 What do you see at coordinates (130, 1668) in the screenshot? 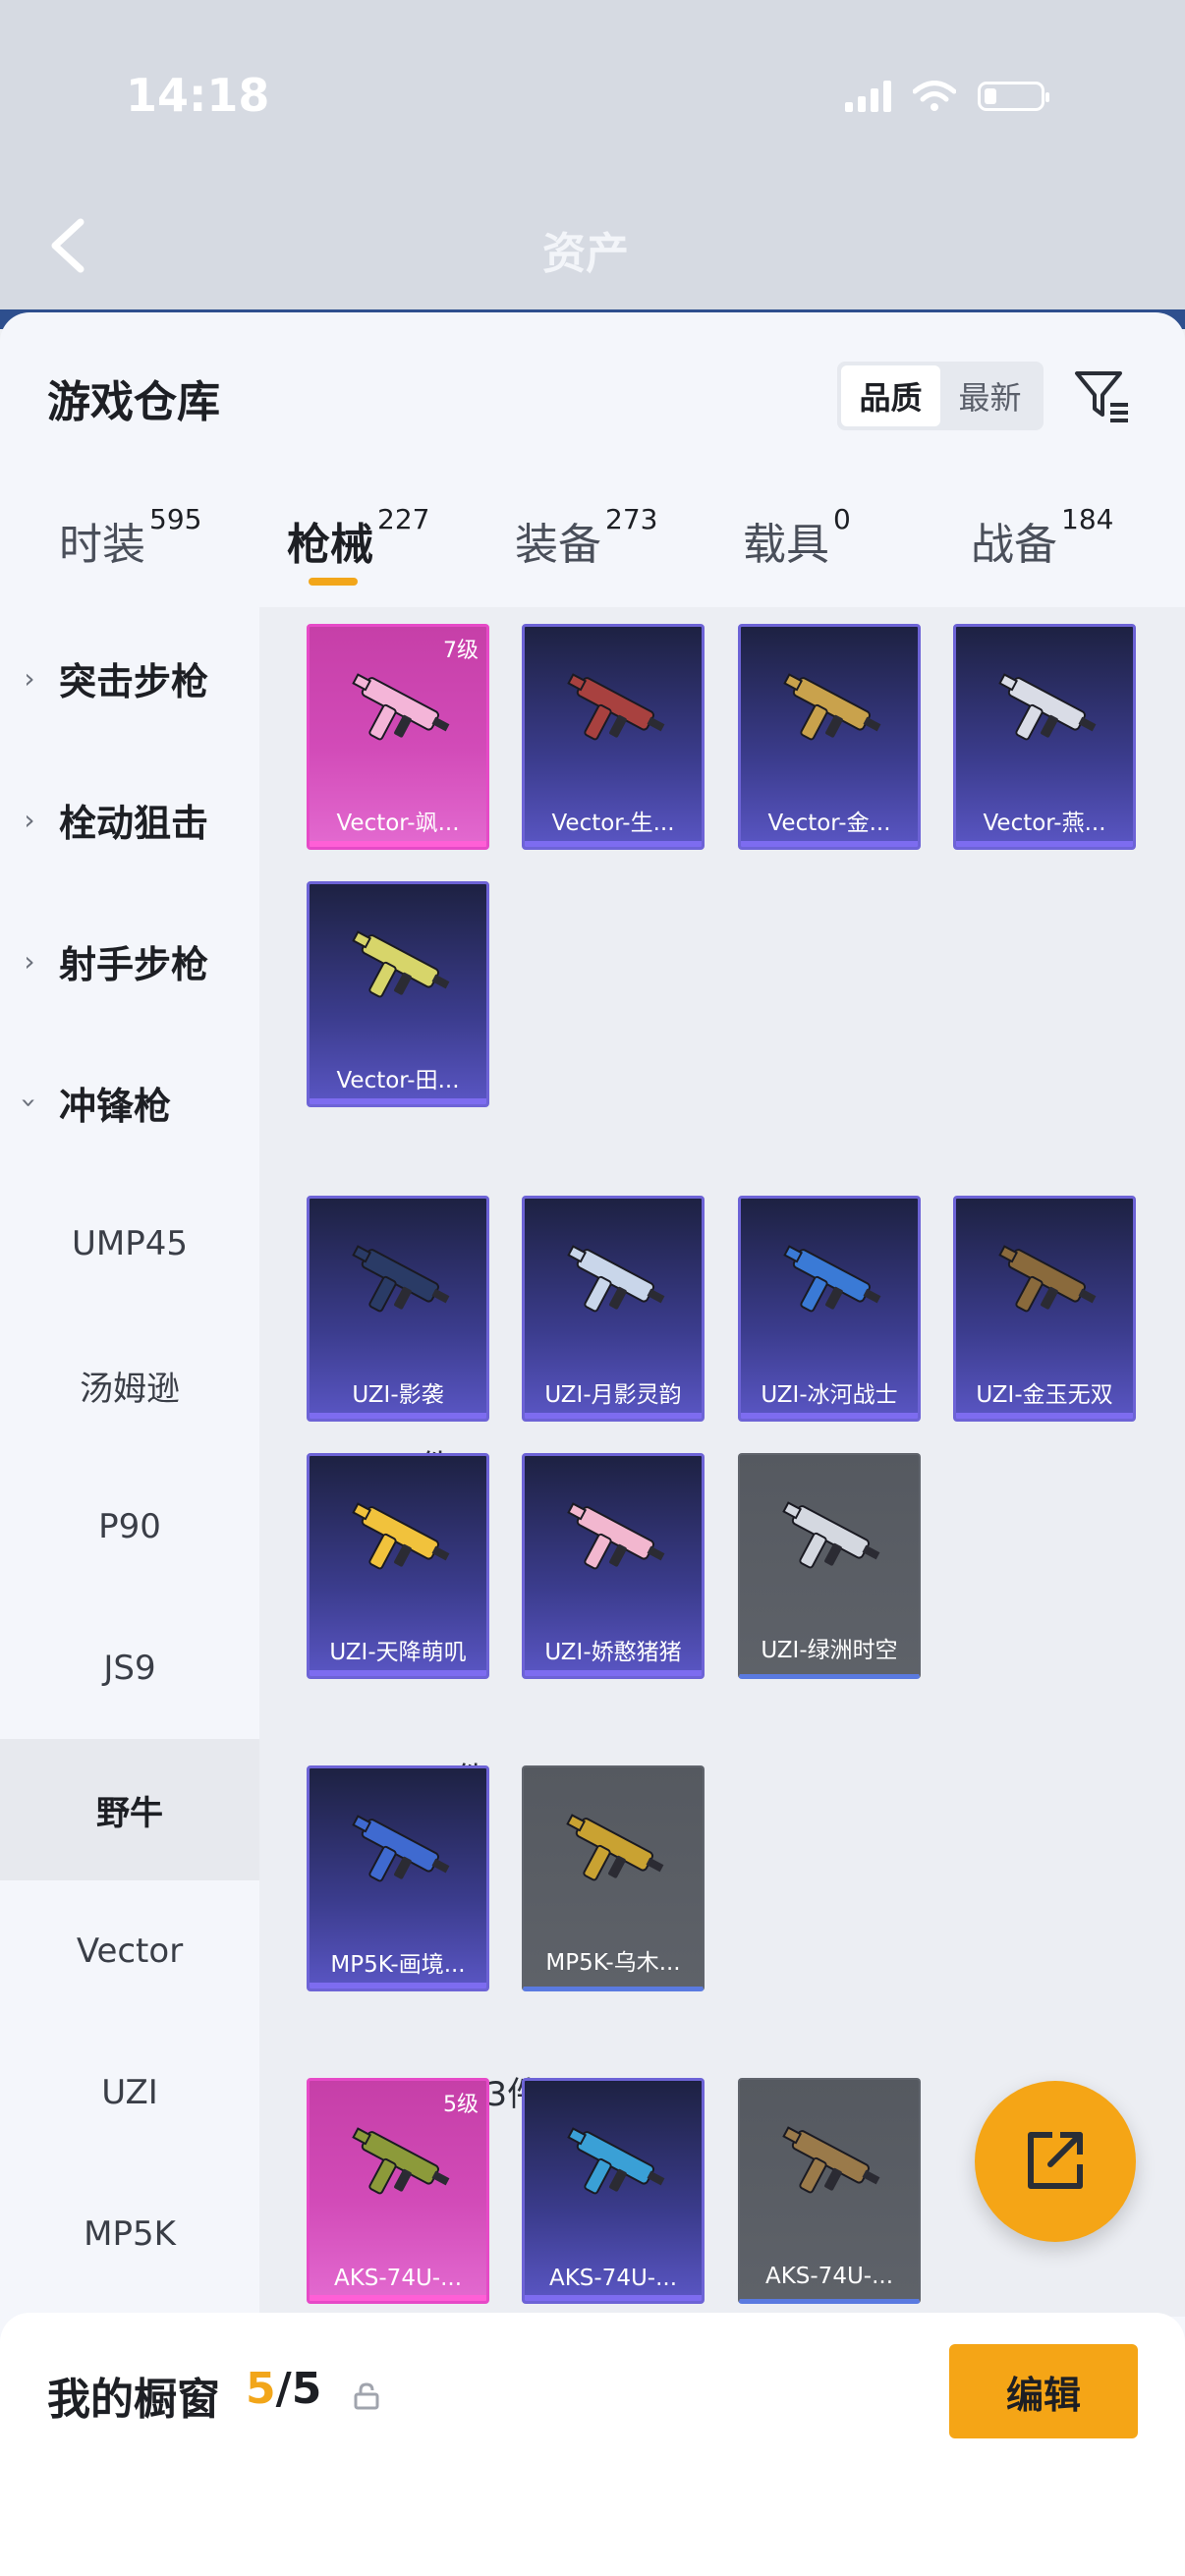
I see `sidebar-item-js9: JS9` at bounding box center [130, 1668].